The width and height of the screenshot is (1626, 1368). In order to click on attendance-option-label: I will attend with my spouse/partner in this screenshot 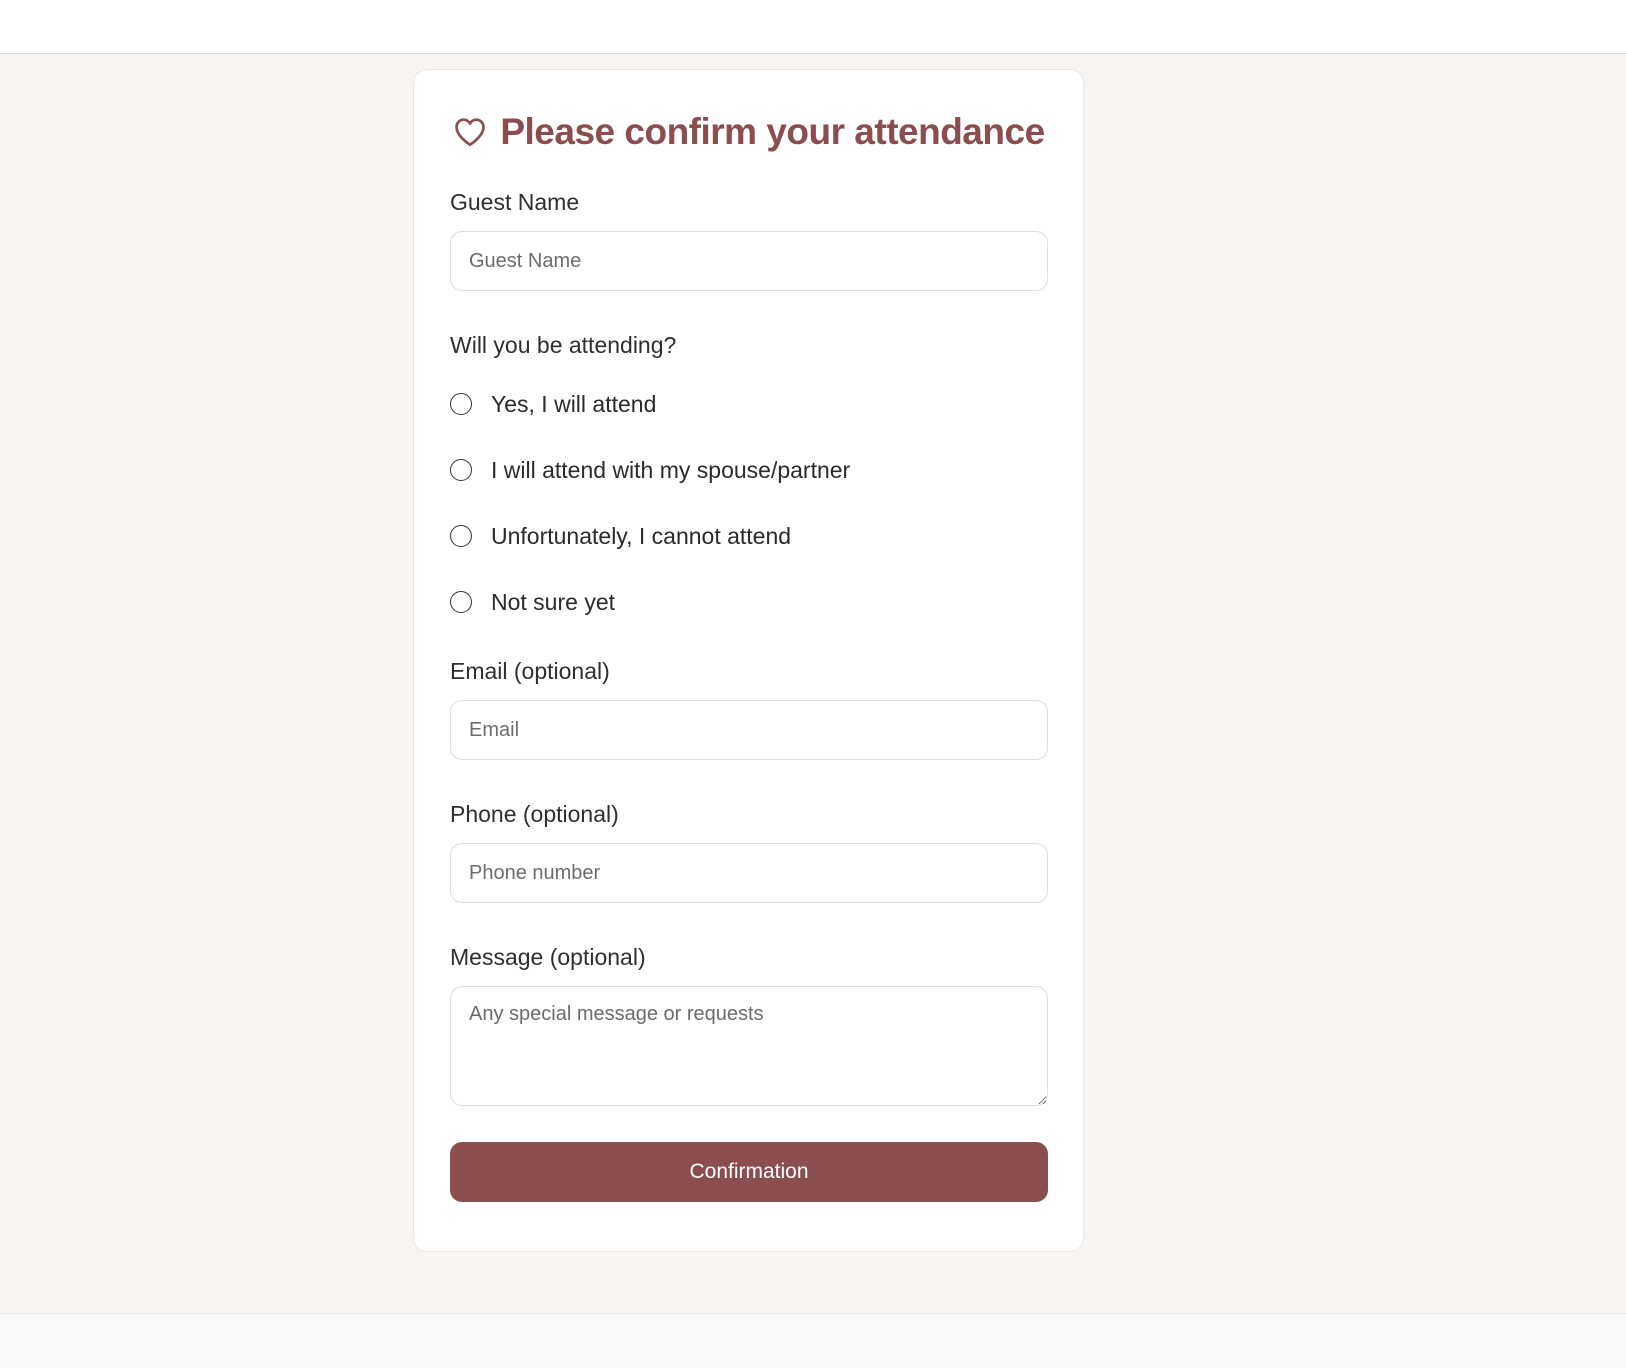, I will do `click(671, 469)`.